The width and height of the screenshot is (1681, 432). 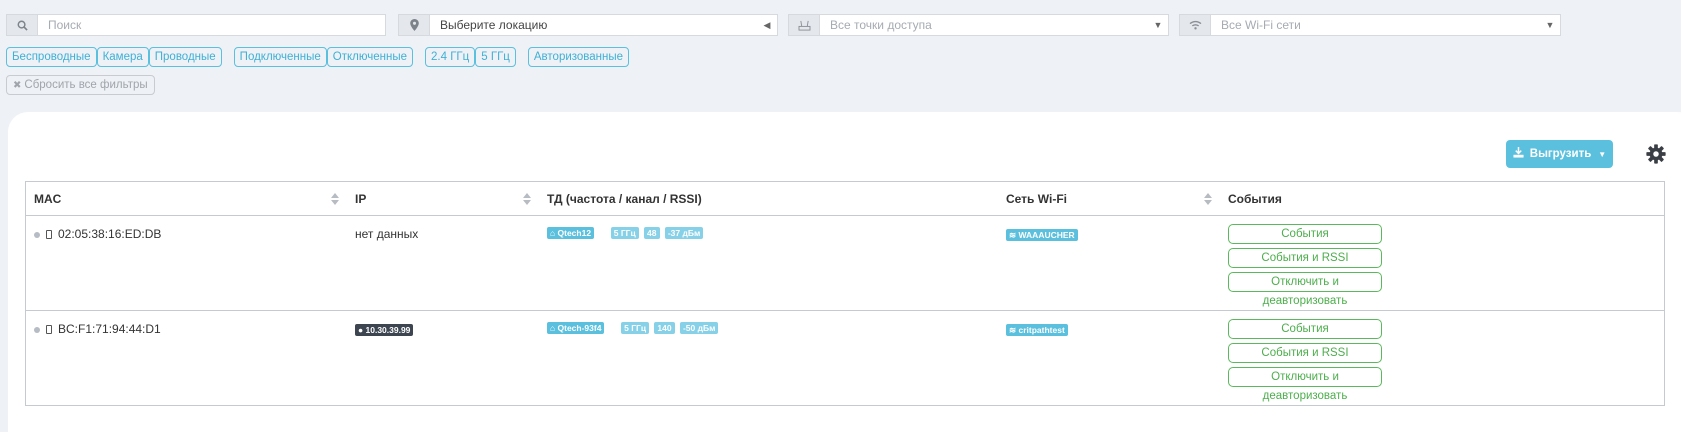 What do you see at coordinates (1042, 234) in the screenshot?
I see `wifi-badge: ≋ WAAAUCHER` at bounding box center [1042, 234].